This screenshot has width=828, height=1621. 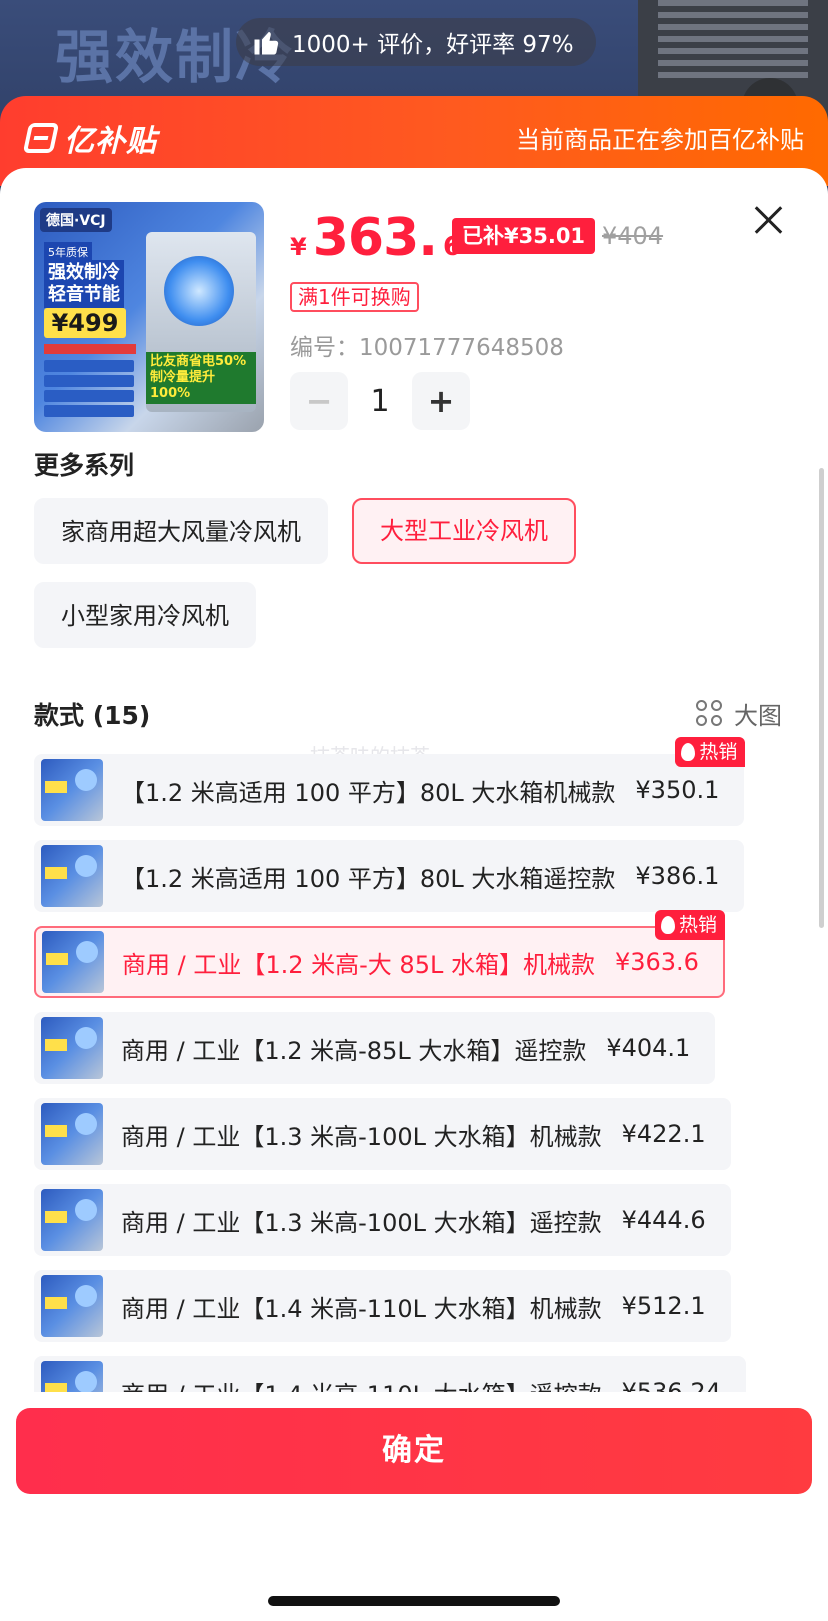 I want to click on price-integer: 363., so click(x=375, y=238).